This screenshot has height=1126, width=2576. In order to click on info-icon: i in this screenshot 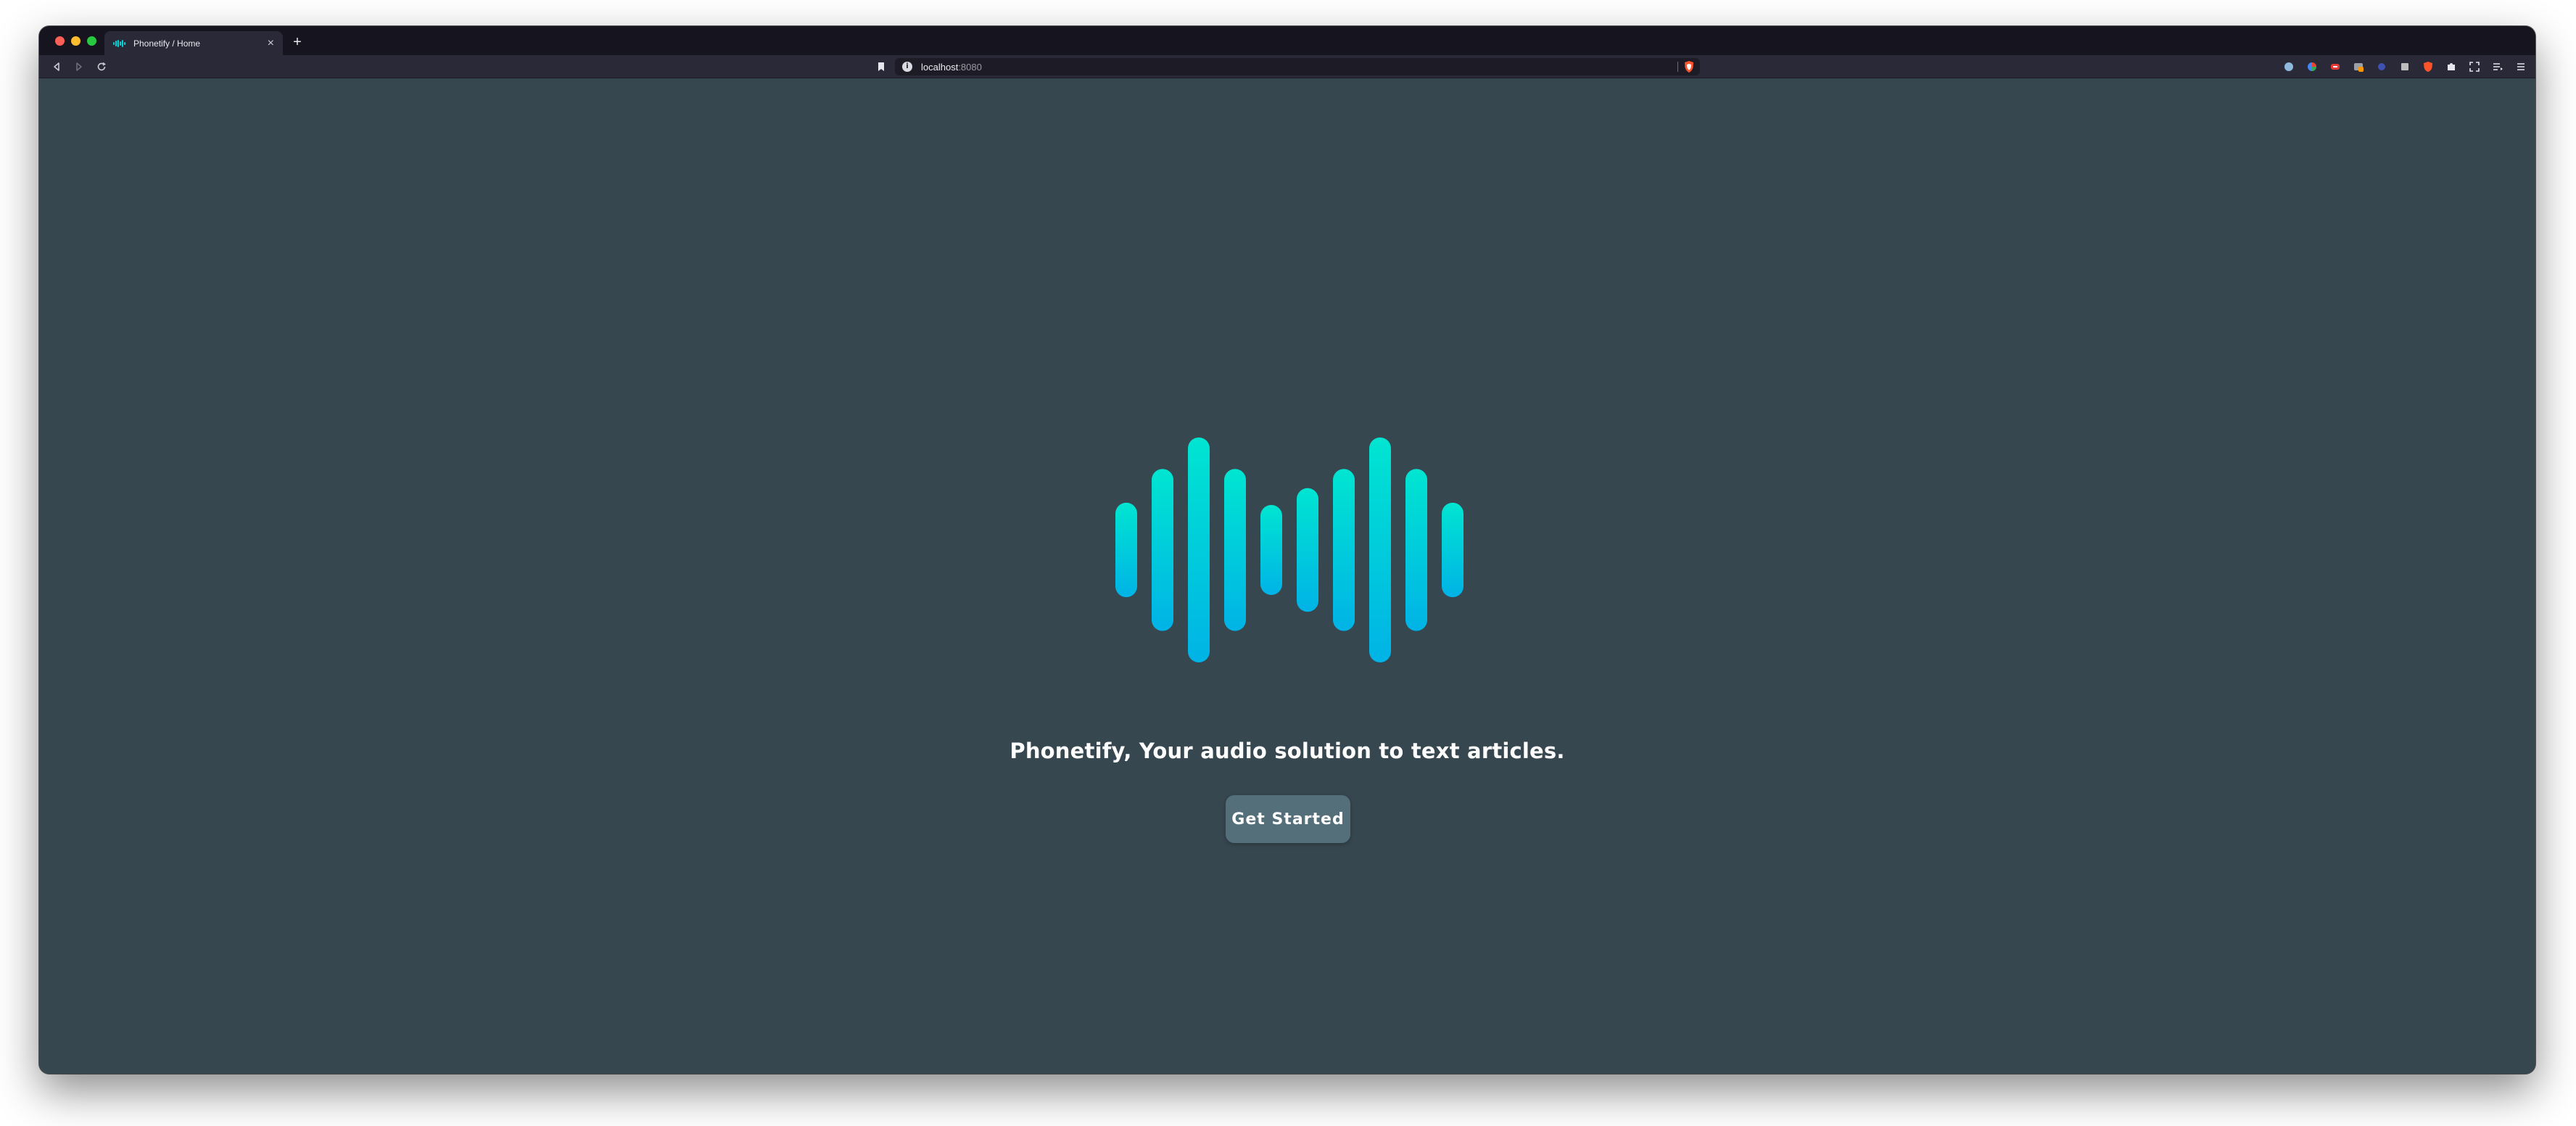, I will do `click(907, 67)`.